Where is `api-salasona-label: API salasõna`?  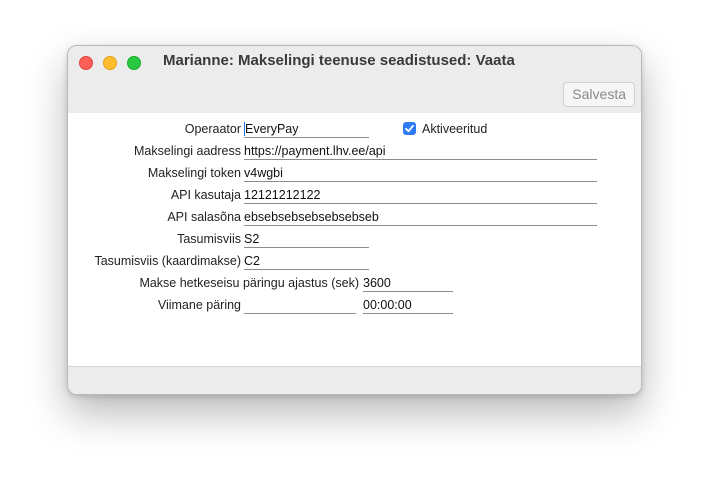
api-salasona-label: API salasõna is located at coordinates (204, 217).